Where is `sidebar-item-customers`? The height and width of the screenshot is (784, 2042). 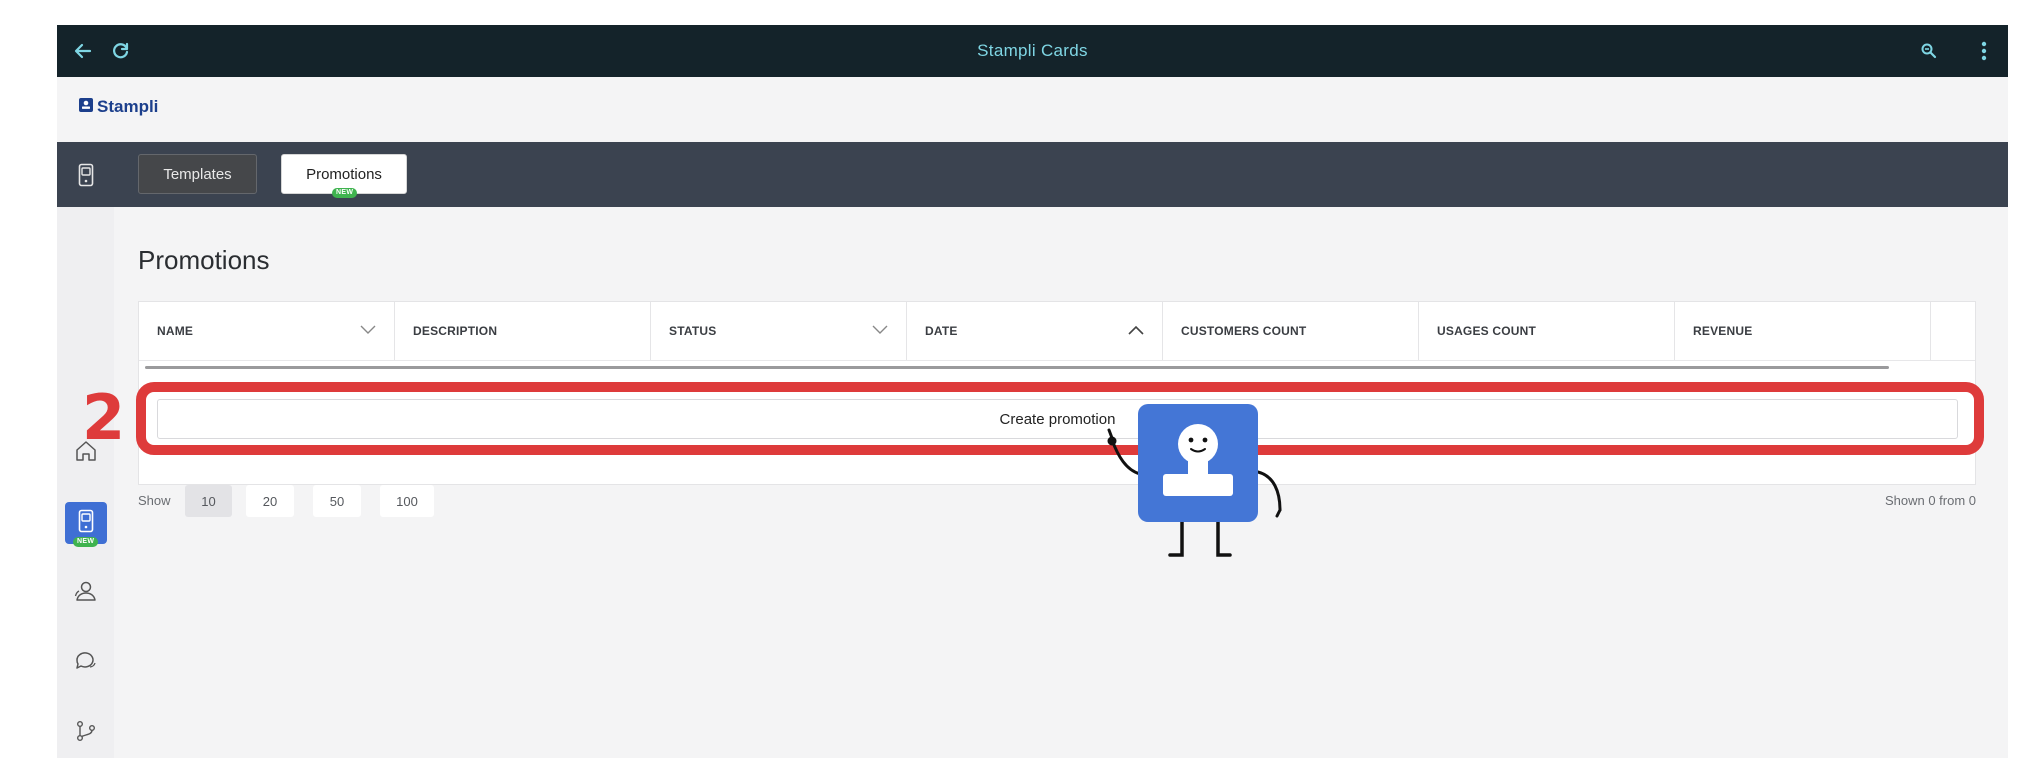
sidebar-item-customers is located at coordinates (86, 593).